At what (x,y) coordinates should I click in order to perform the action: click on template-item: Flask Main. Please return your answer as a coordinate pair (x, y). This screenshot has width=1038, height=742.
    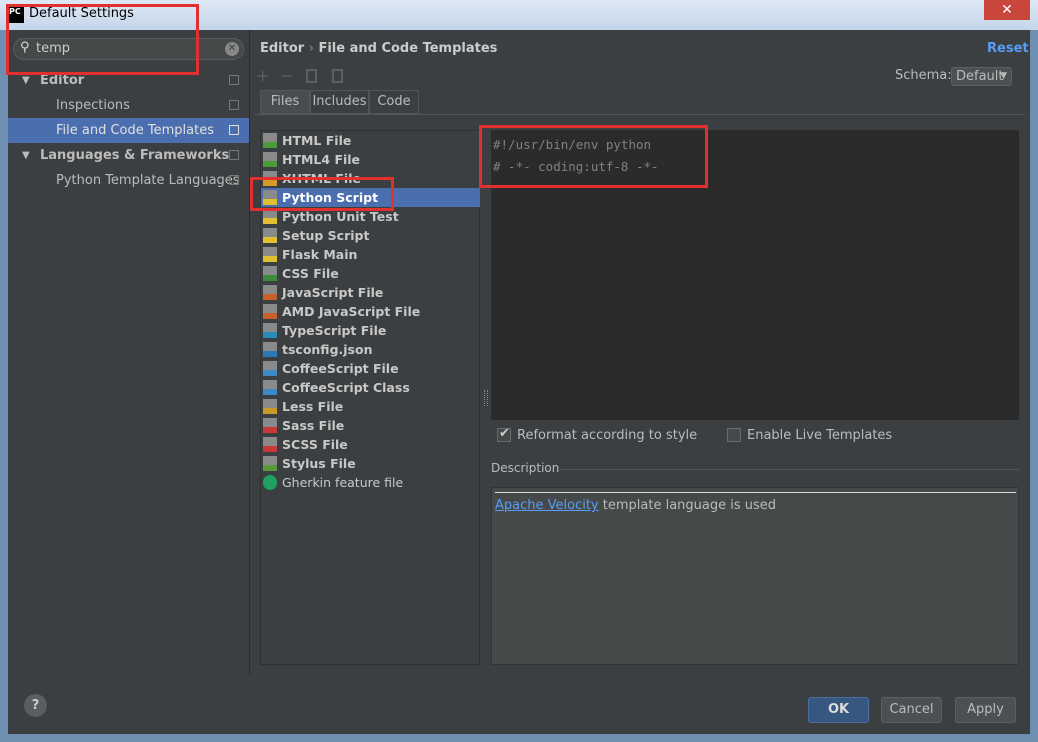
    Looking at the image, I should click on (370, 254).